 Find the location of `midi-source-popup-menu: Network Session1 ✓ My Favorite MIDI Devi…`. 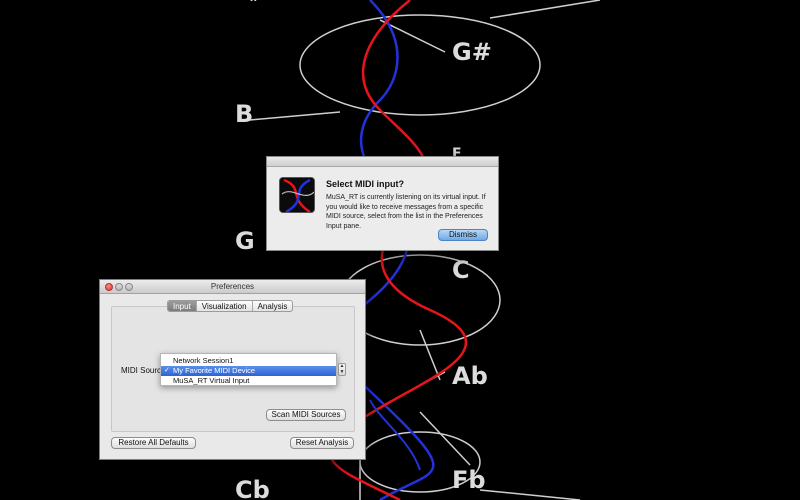

midi-source-popup-menu: Network Session1 ✓ My Favorite MIDI Devi… is located at coordinates (248, 369).